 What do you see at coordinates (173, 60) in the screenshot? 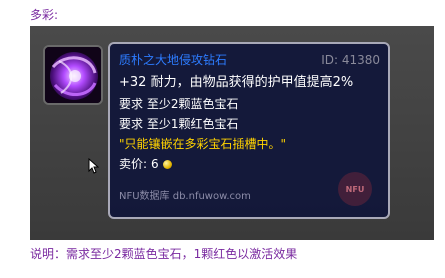
I see `item-name: 质朴之大地侵攻钻石` at bounding box center [173, 60].